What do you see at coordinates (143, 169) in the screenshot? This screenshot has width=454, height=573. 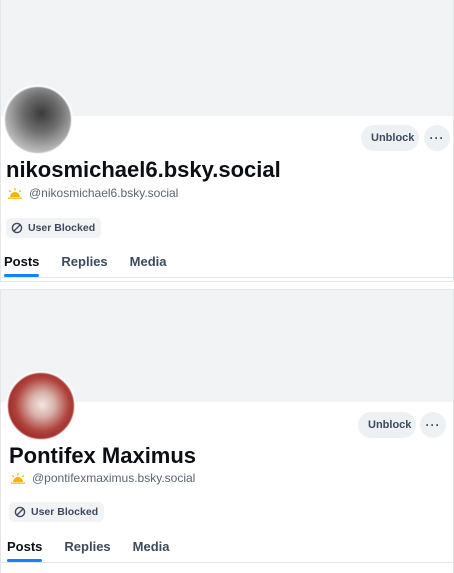 I see `display-name: nikosmichael6.bsky.social` at bounding box center [143, 169].